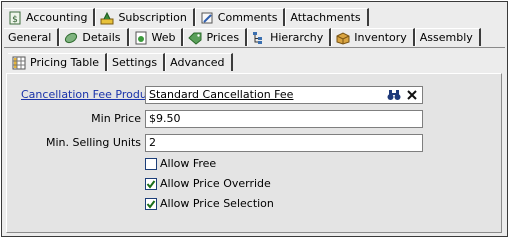 The width and height of the screenshot is (528, 242). Describe the element at coordinates (188, 163) in the screenshot. I see `allow-free-label: Allow Free` at that location.